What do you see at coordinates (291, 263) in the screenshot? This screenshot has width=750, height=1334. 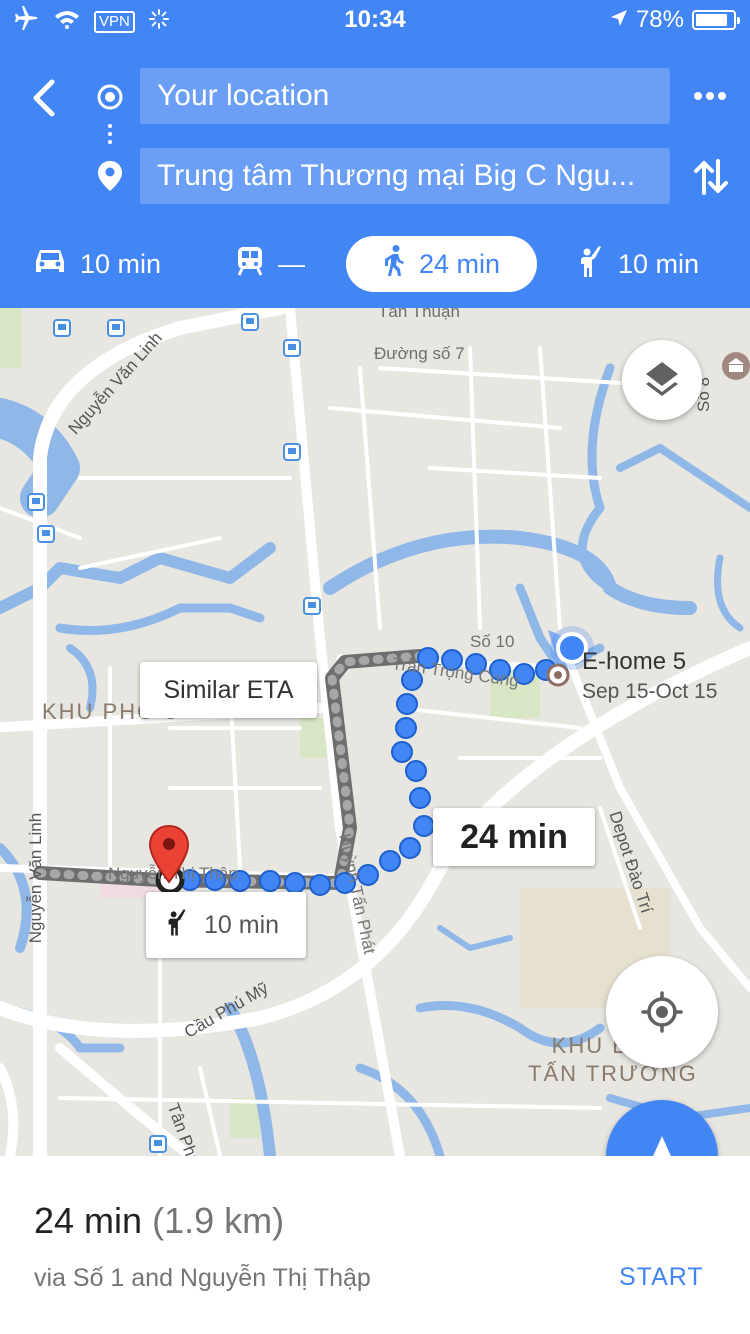 I see `transit-time: —` at bounding box center [291, 263].